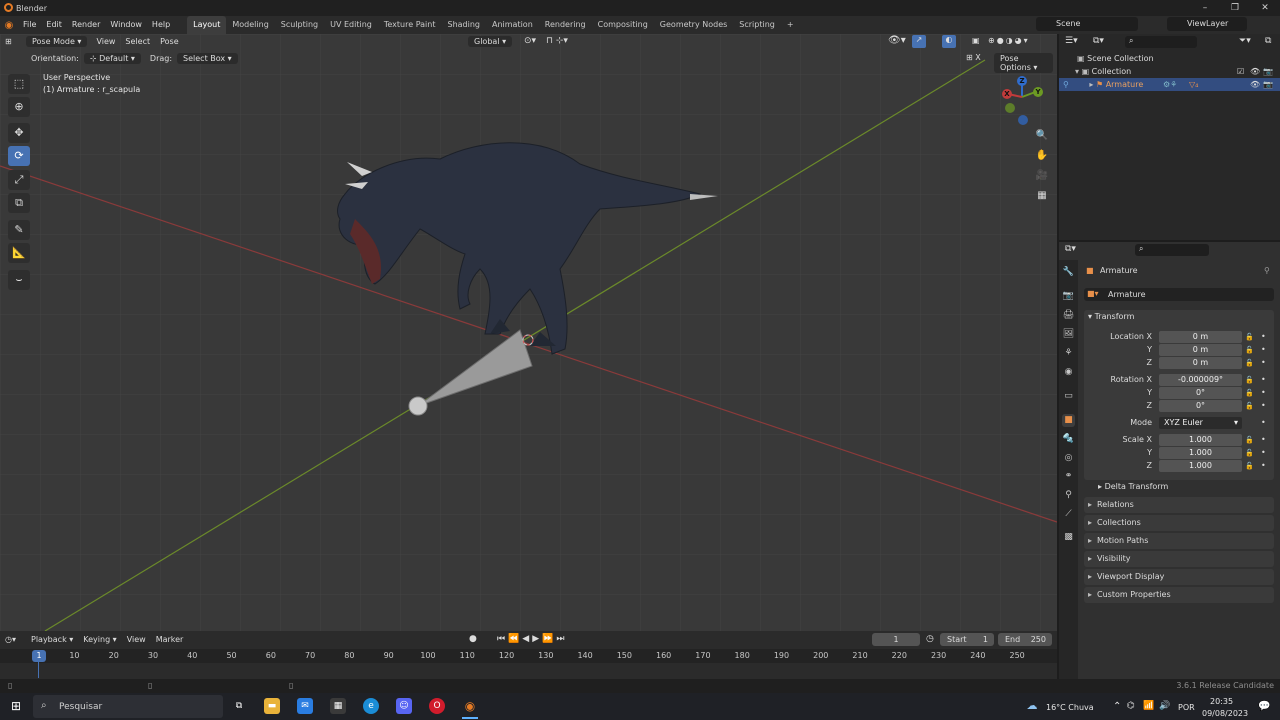 Image resolution: width=1280 pixels, height=720 pixels. What do you see at coordinates (1179, 541) in the screenshot?
I see `panel-motion-paths: ▸ Motion Paths` at bounding box center [1179, 541].